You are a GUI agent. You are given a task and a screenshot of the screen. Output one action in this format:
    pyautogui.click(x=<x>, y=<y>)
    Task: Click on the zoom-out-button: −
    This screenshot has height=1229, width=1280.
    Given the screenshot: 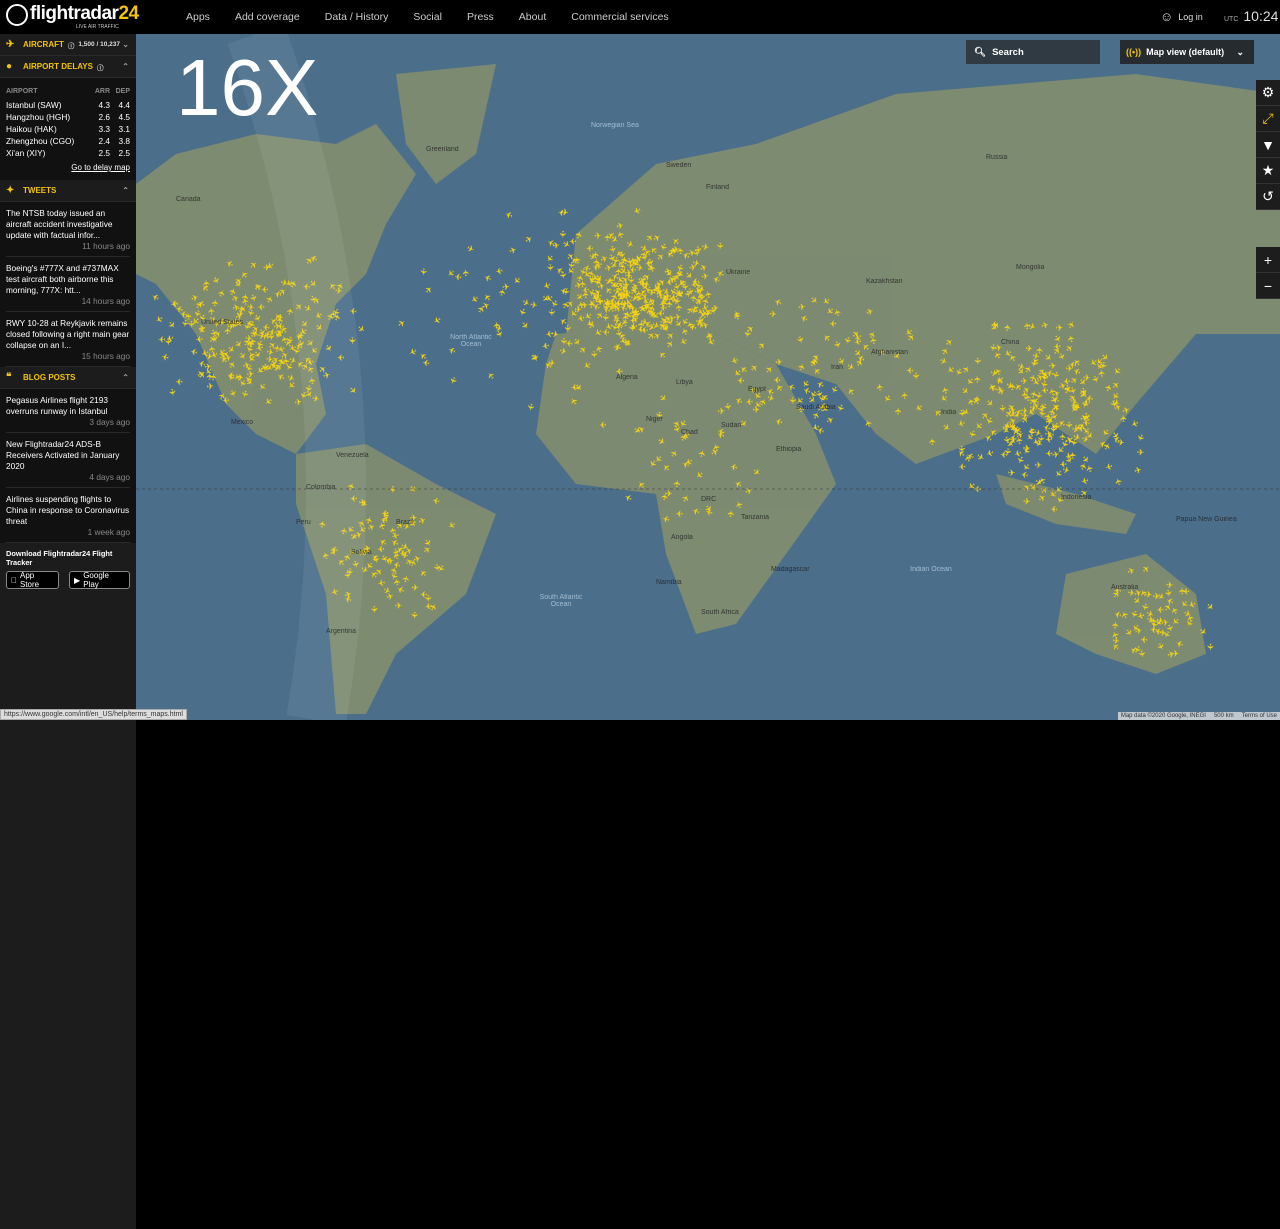 What is the action you would take?
    pyautogui.click(x=1268, y=286)
    